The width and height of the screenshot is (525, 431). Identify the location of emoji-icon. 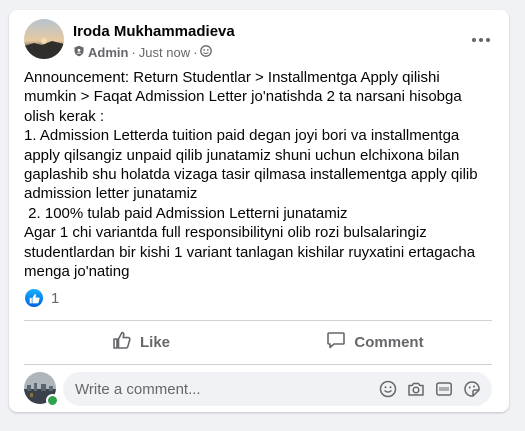
(388, 389).